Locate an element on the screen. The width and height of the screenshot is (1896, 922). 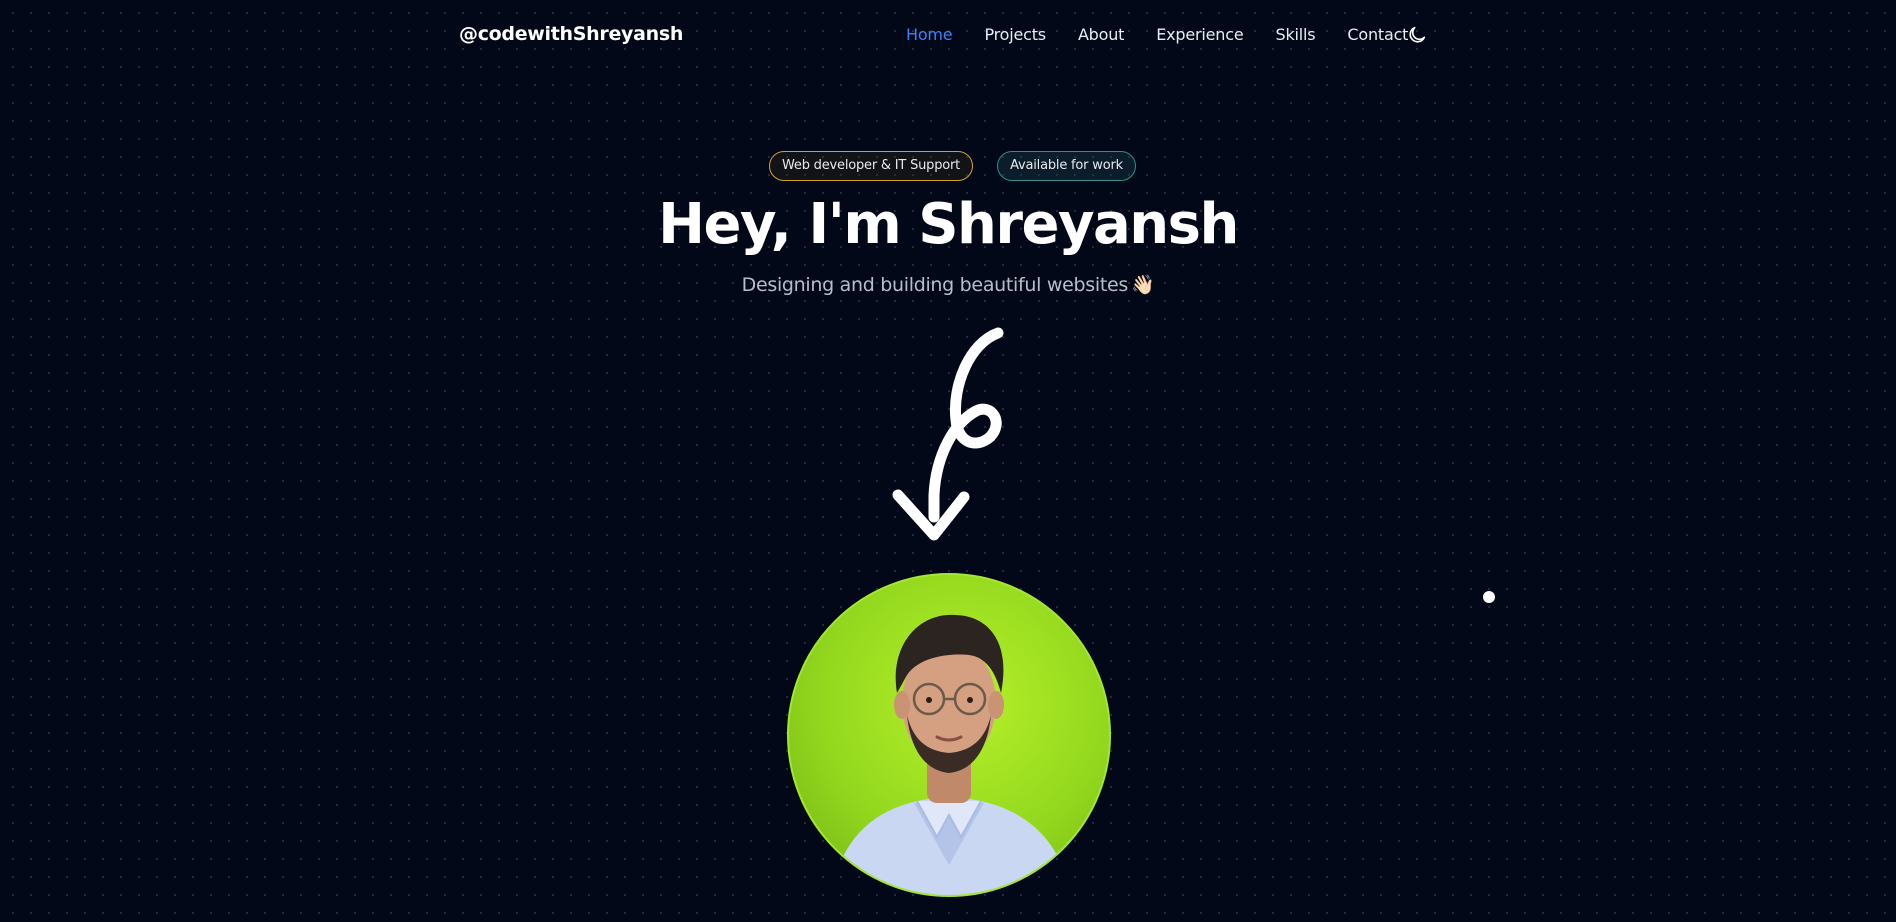
brand-logo: @codewithShreyansh is located at coordinates (571, 34).